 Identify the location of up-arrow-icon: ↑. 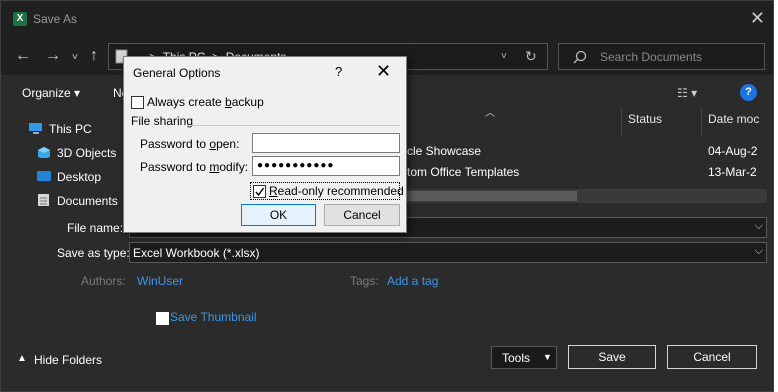
(94, 56).